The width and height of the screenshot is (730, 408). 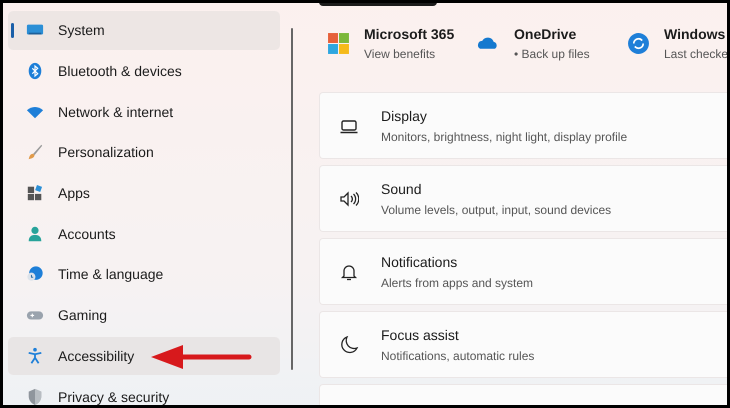 What do you see at coordinates (504, 137) in the screenshot?
I see `setting-description: Monitors, brightness, night light, display profile` at bounding box center [504, 137].